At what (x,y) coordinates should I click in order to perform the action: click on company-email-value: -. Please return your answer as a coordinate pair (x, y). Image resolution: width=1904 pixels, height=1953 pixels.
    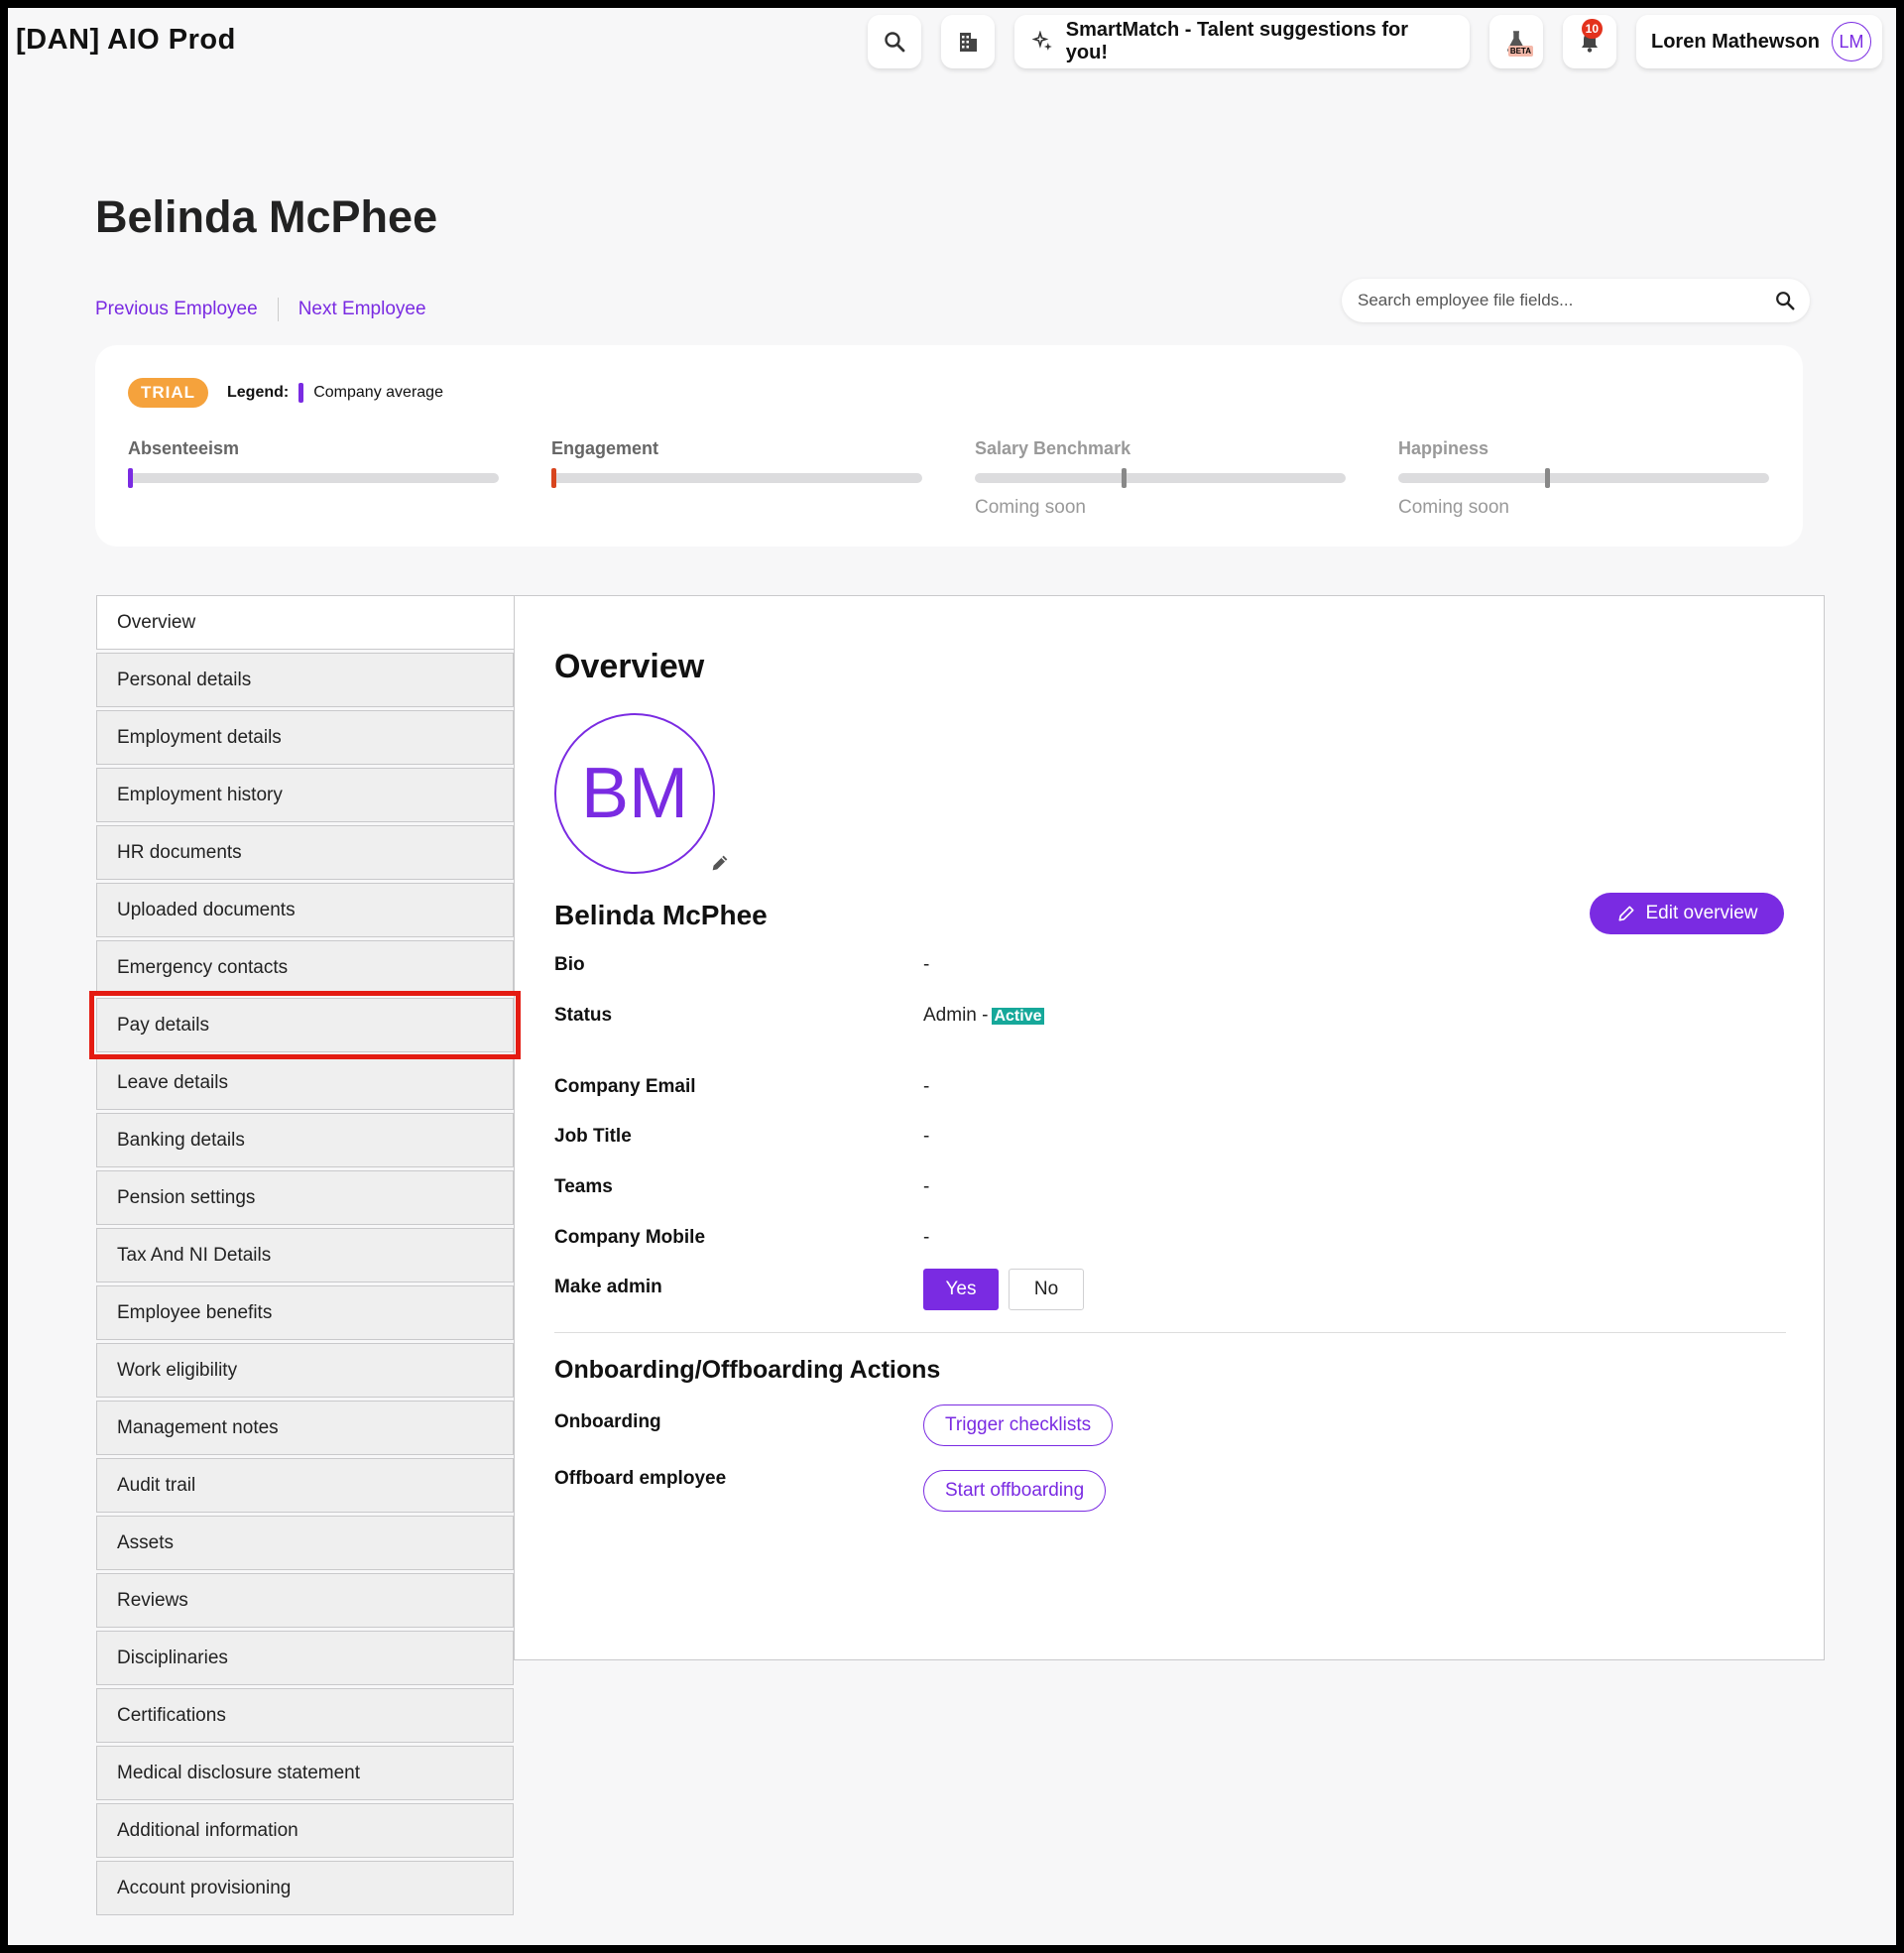
    Looking at the image, I should click on (926, 1086).